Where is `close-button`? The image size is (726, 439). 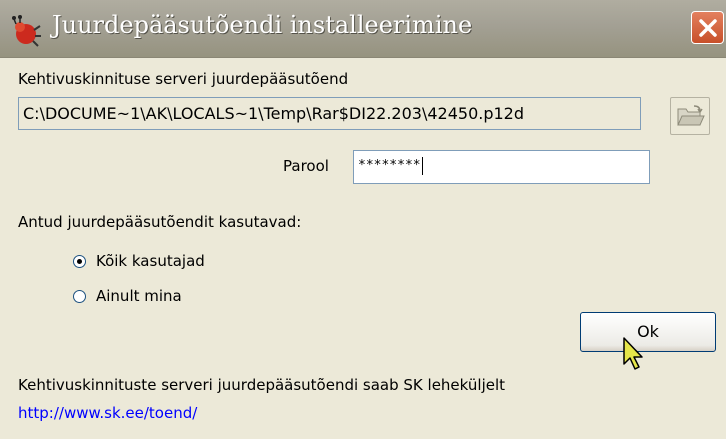 close-button is located at coordinates (707, 27).